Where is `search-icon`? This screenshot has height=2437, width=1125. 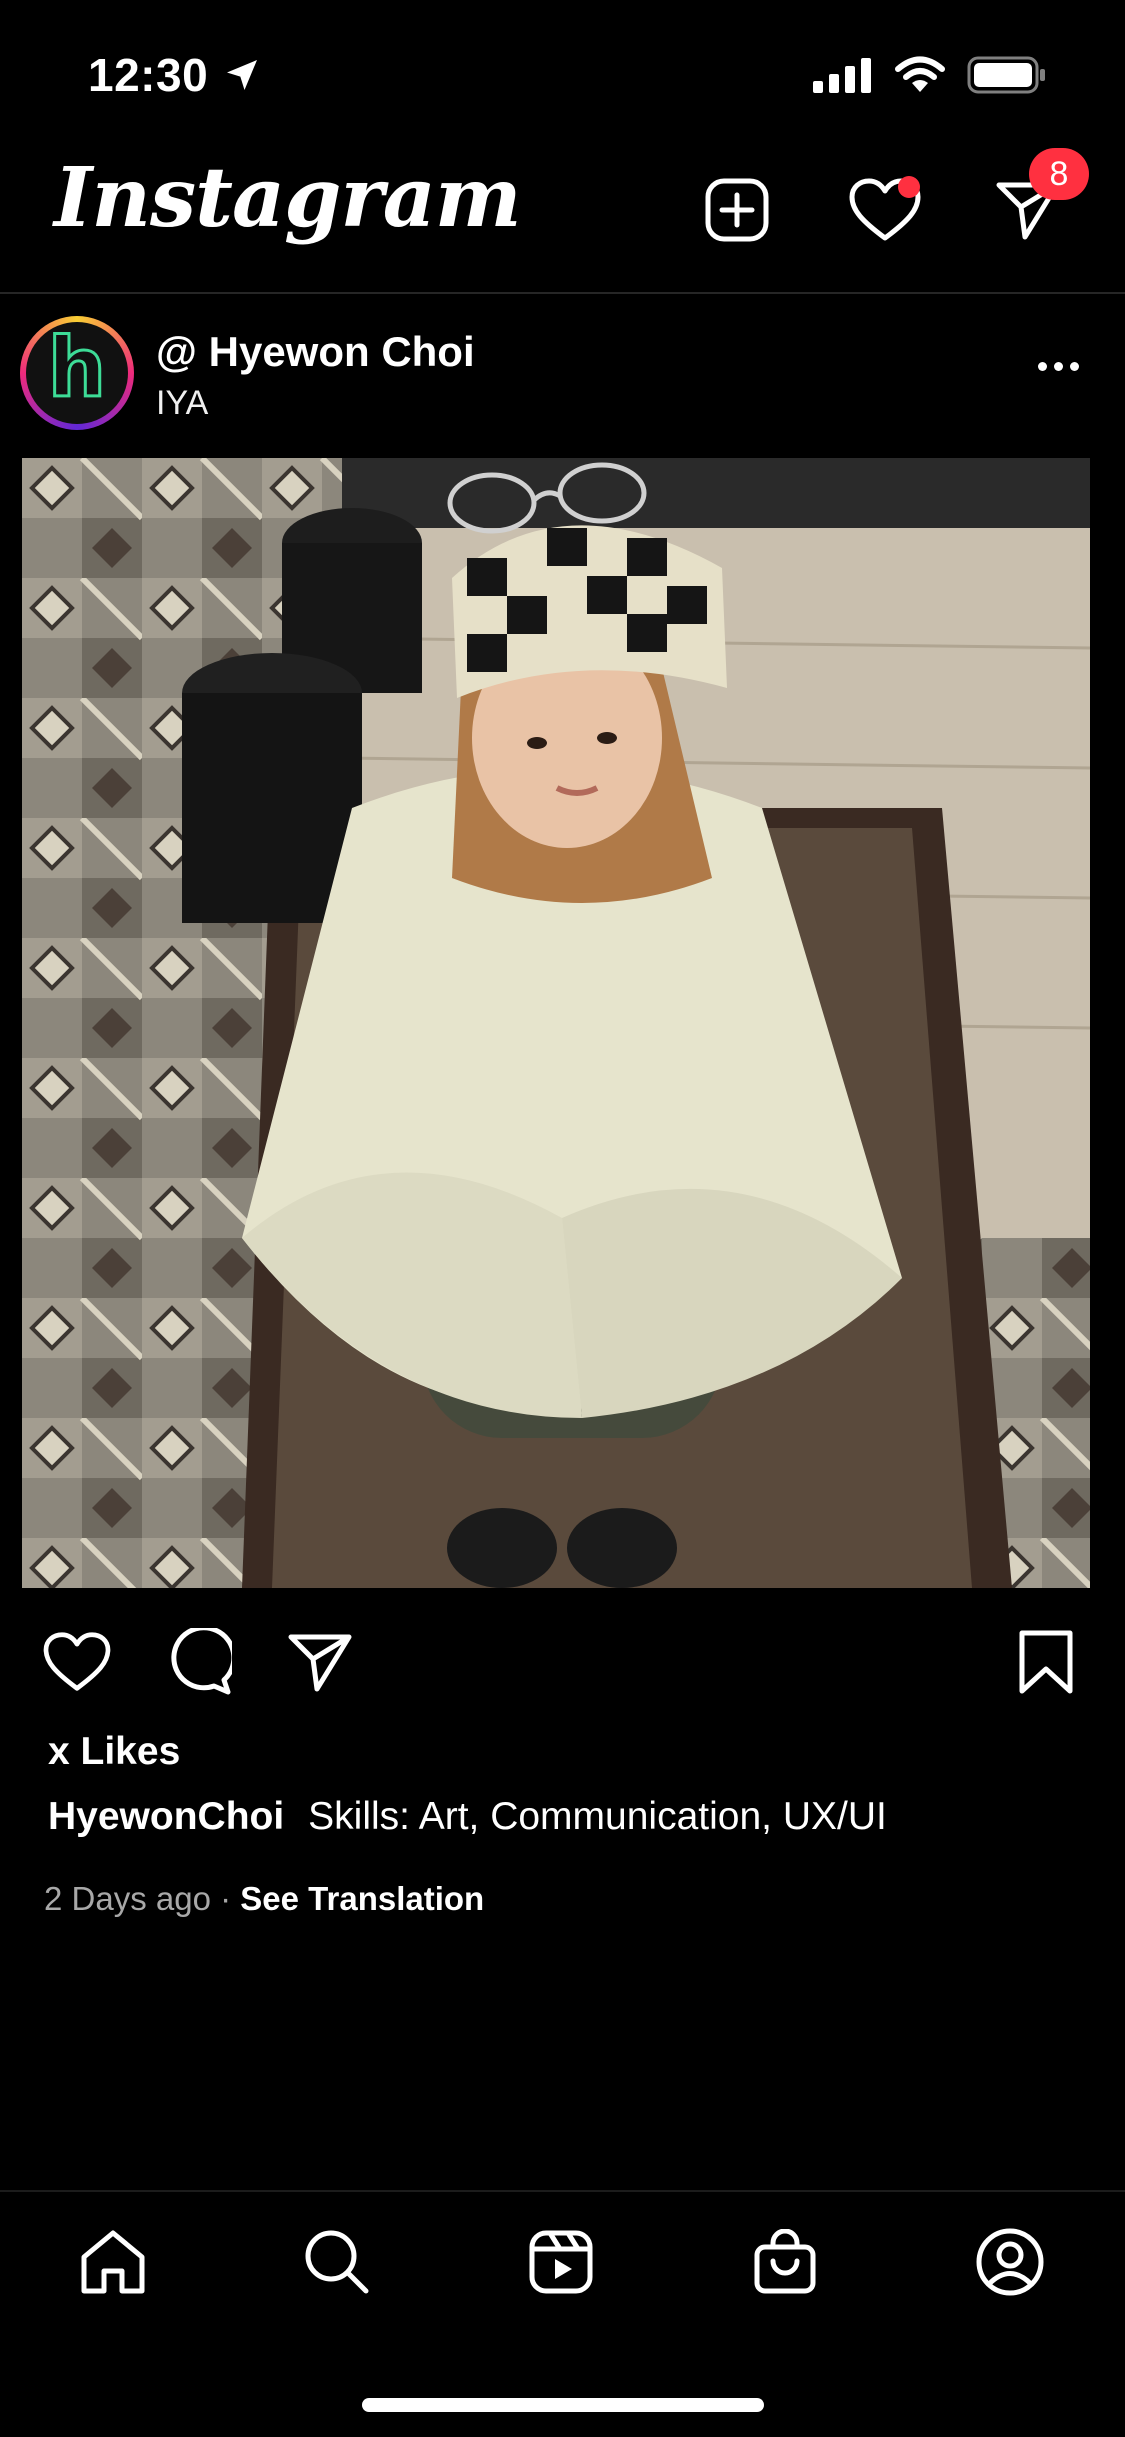 search-icon is located at coordinates (337, 2262).